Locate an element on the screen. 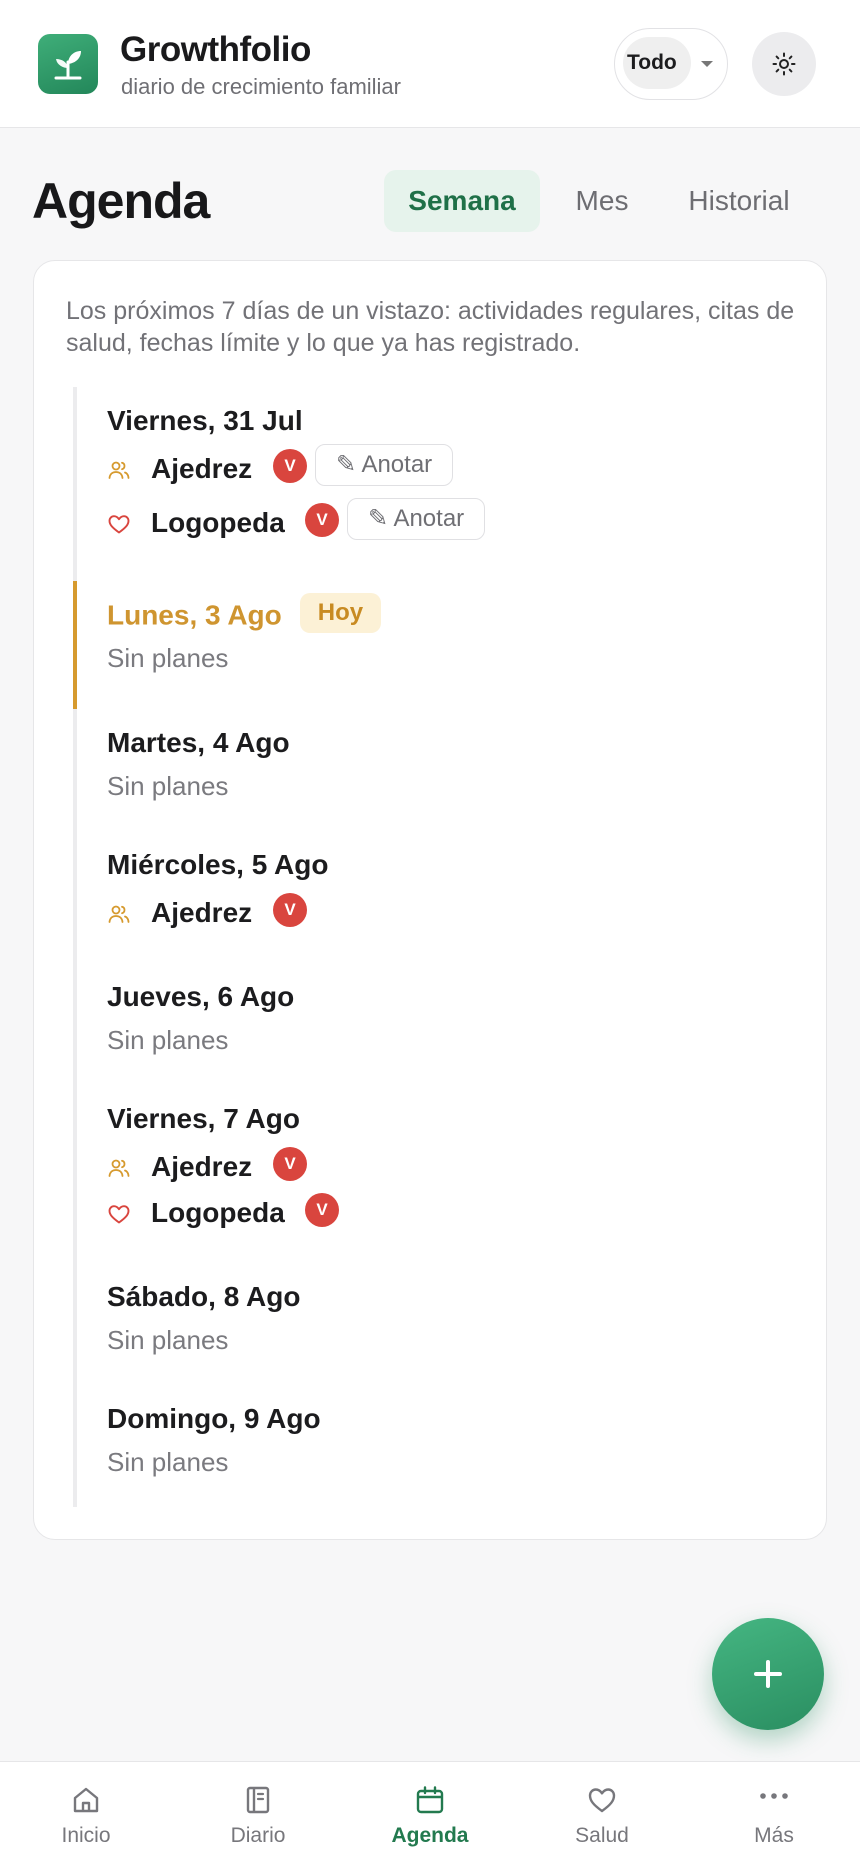  nav-label: Más is located at coordinates (774, 1835).